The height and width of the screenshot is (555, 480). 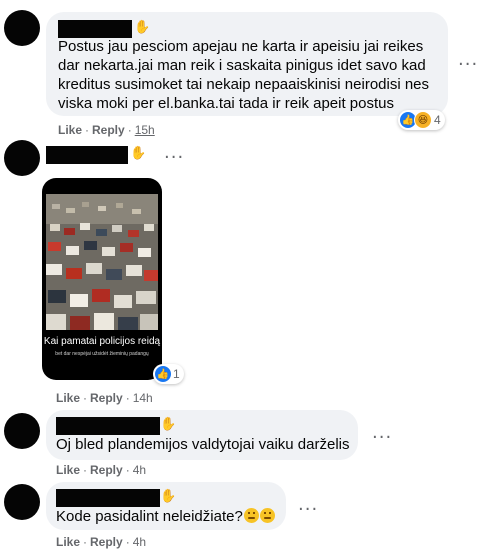 I want to click on reaction-count: 4, so click(x=437, y=120).